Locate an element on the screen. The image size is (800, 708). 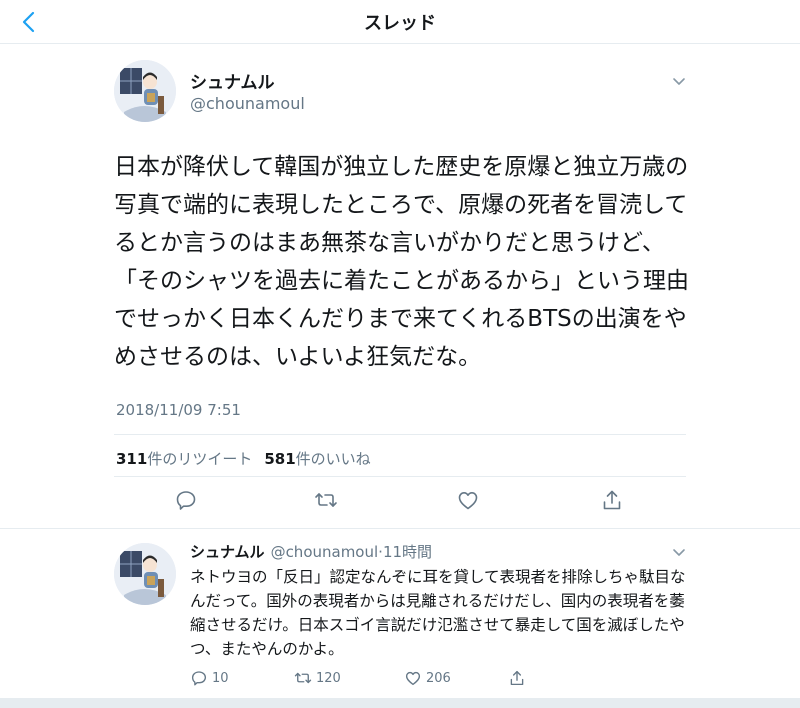
bottom-divider is located at coordinates (400, 703).